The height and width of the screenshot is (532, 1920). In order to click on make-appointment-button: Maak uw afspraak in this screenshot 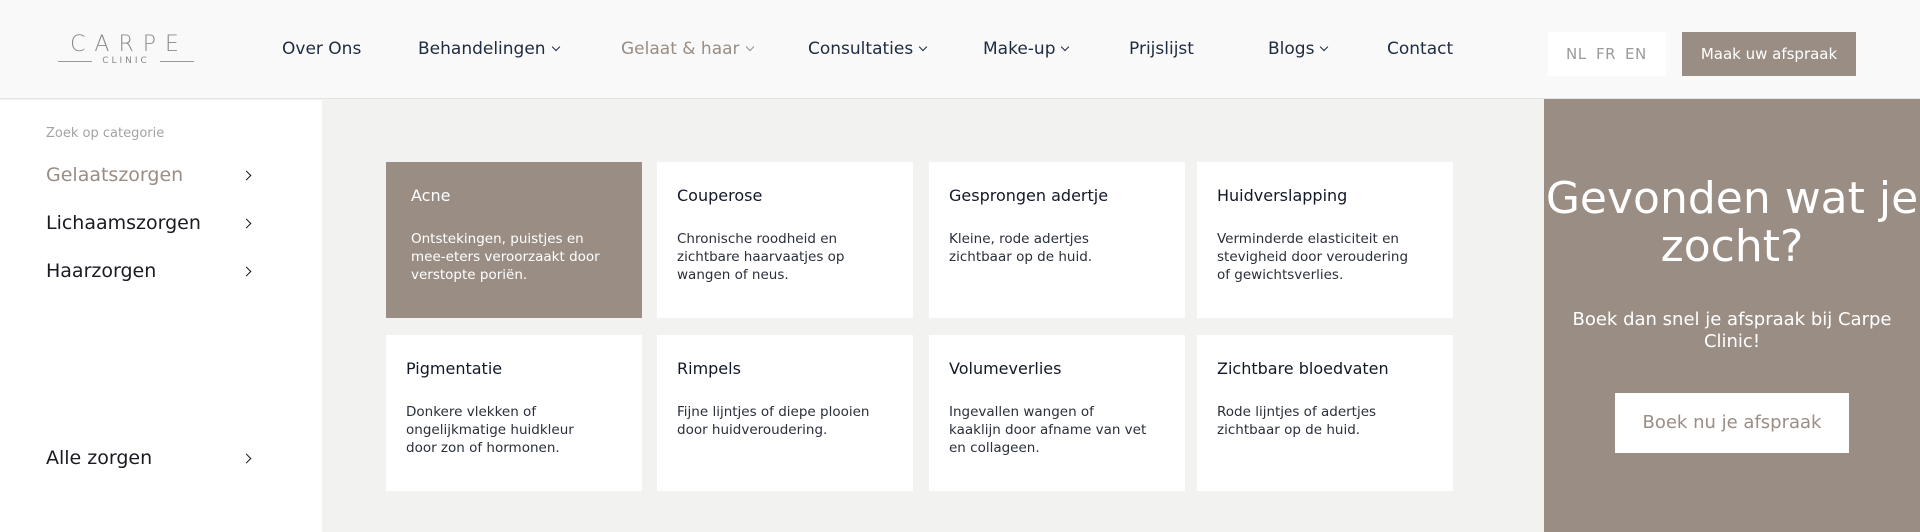, I will do `click(1769, 54)`.